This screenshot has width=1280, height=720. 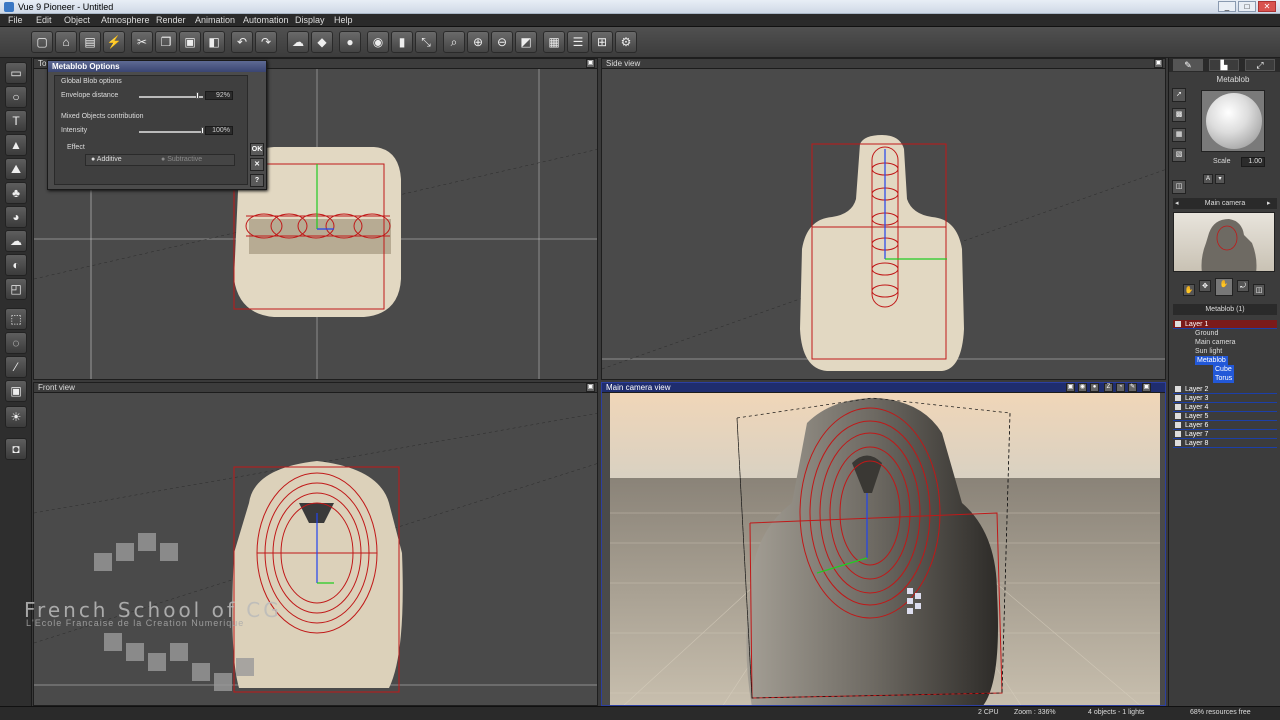 What do you see at coordinates (181, 159) in the screenshot?
I see `subtractive-radio: ● Subtractive` at bounding box center [181, 159].